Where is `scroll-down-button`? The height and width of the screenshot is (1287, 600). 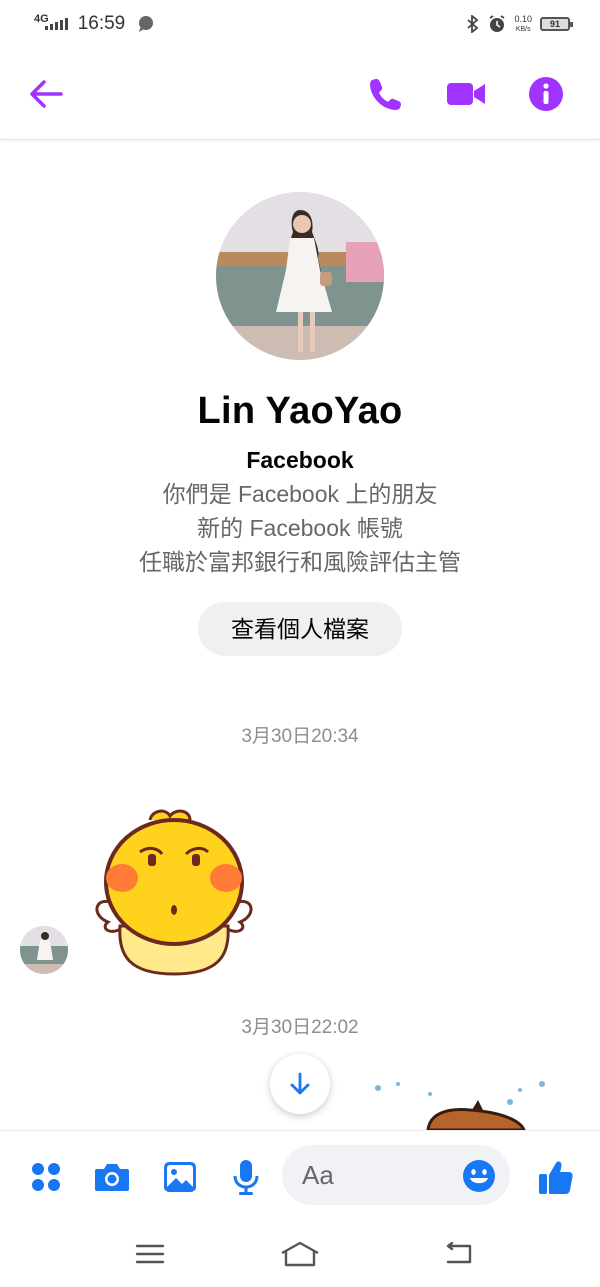 scroll-down-button is located at coordinates (300, 1084).